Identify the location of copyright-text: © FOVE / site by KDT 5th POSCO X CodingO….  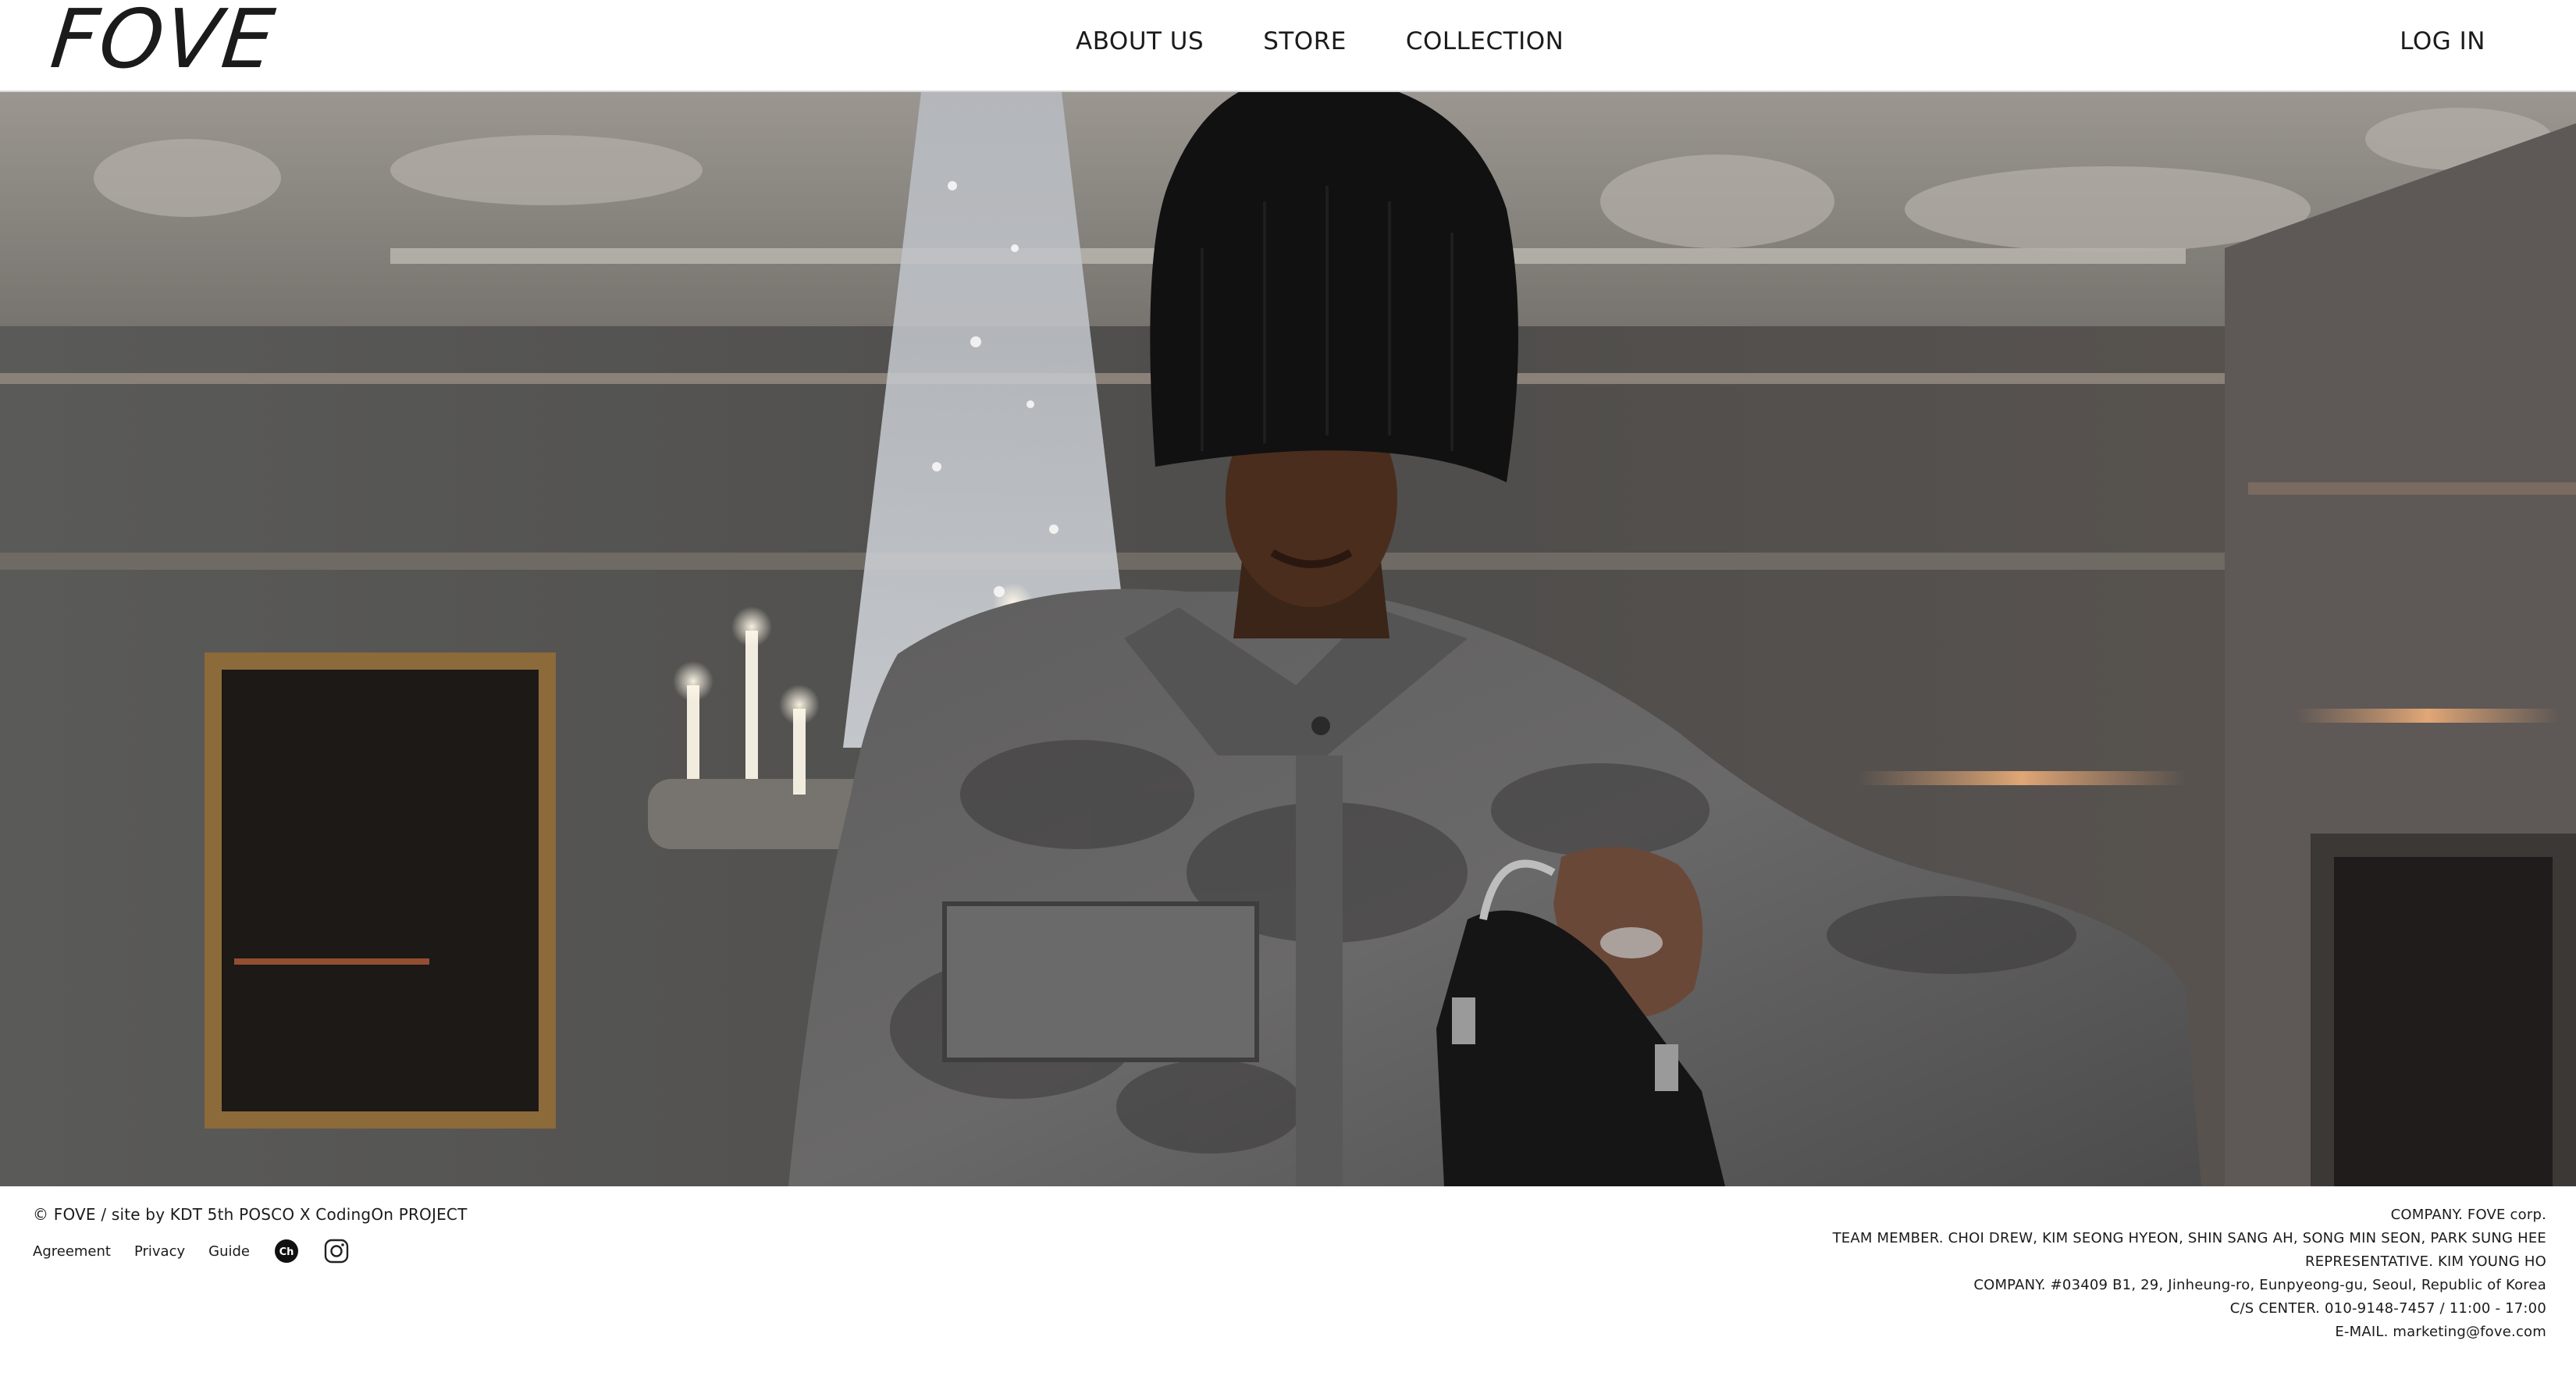
(250, 1214).